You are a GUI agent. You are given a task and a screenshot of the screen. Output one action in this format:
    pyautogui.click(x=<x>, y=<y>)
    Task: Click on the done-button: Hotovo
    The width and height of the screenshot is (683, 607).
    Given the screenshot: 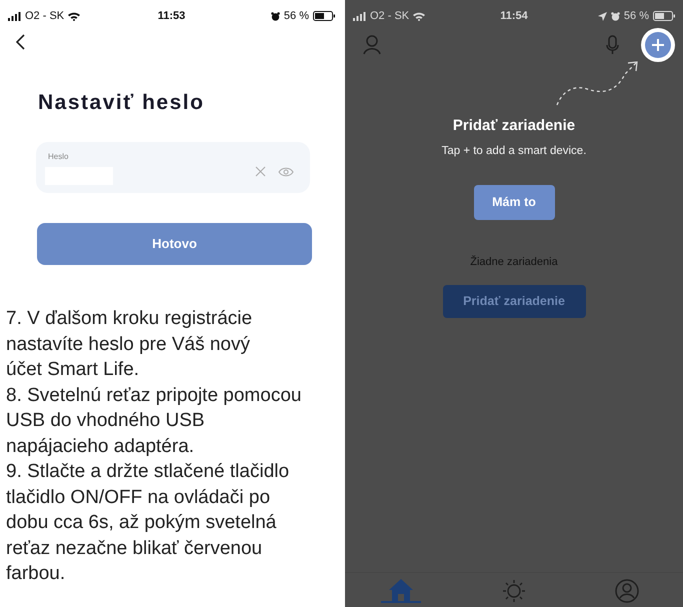 What is the action you would take?
    pyautogui.click(x=174, y=244)
    